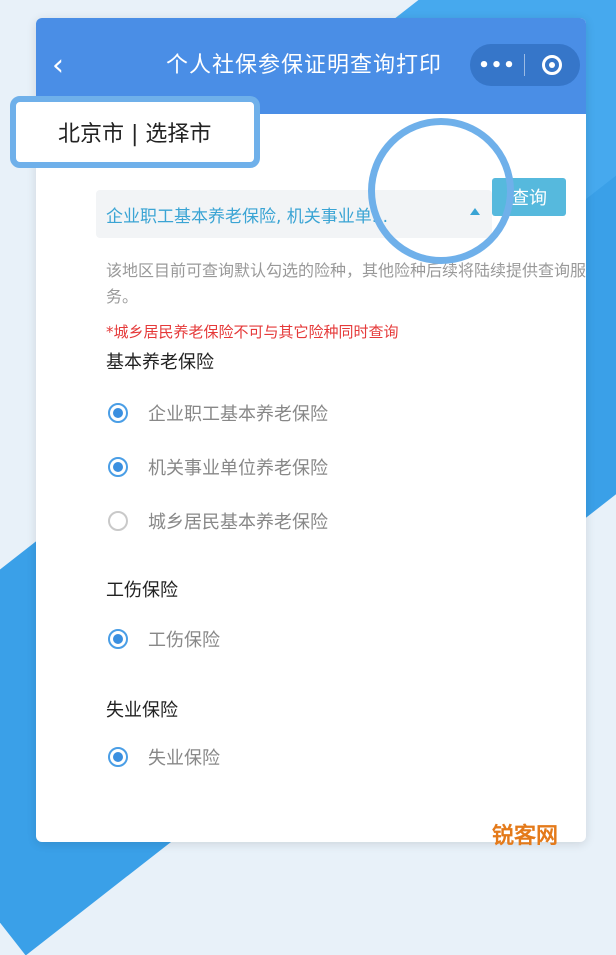 This screenshot has height=955, width=616. I want to click on option-label: 失业保险, so click(184, 758).